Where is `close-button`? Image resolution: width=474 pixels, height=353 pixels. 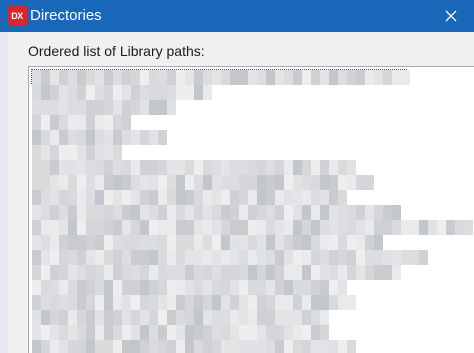
close-button is located at coordinates (451, 16).